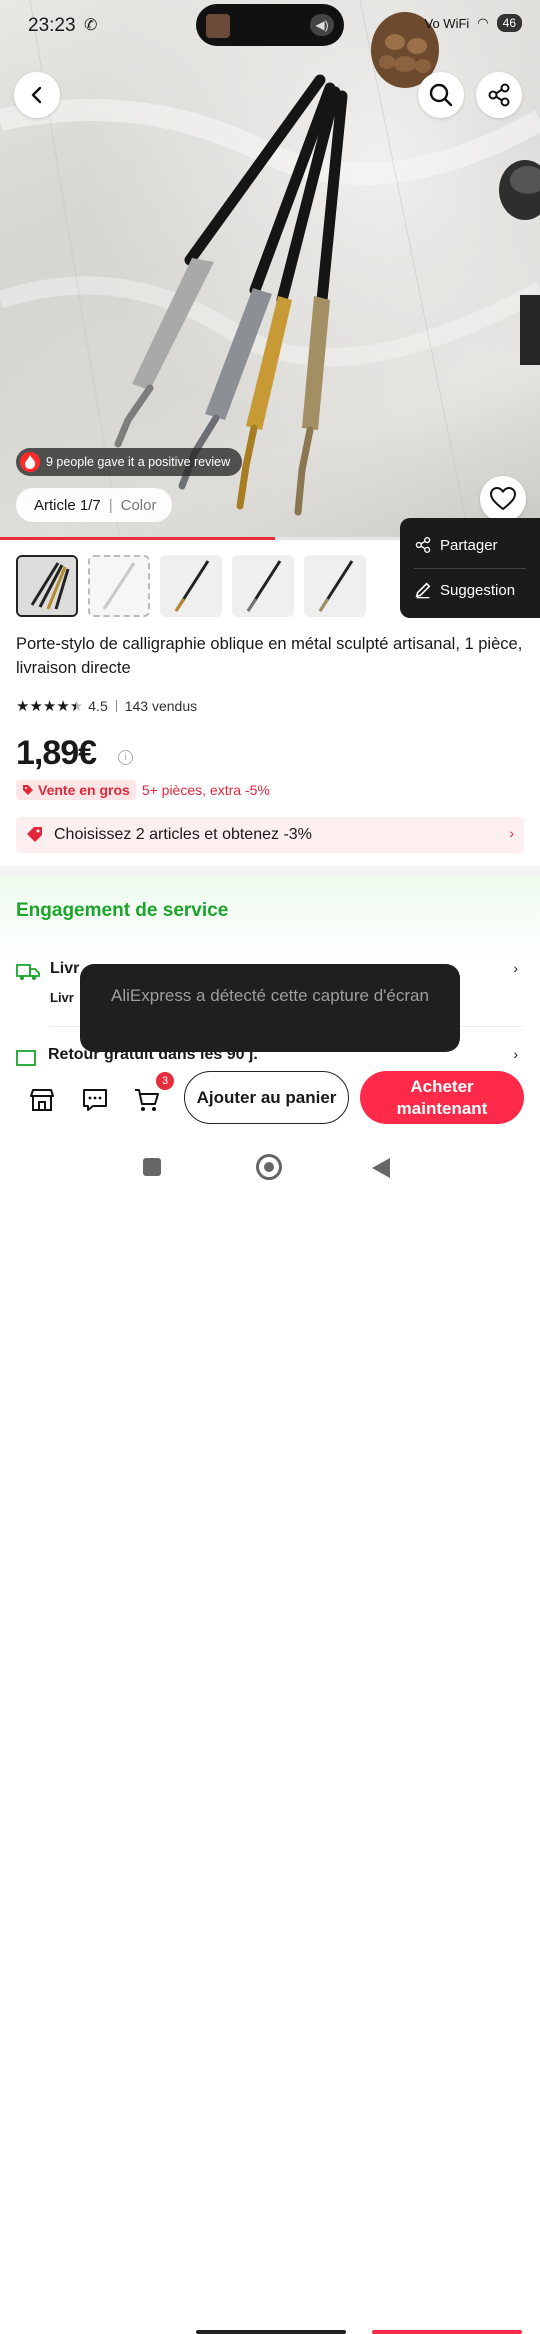 The width and height of the screenshot is (540, 2334). I want to click on buy-now-button: Acheter maintenant, so click(442, 1097).